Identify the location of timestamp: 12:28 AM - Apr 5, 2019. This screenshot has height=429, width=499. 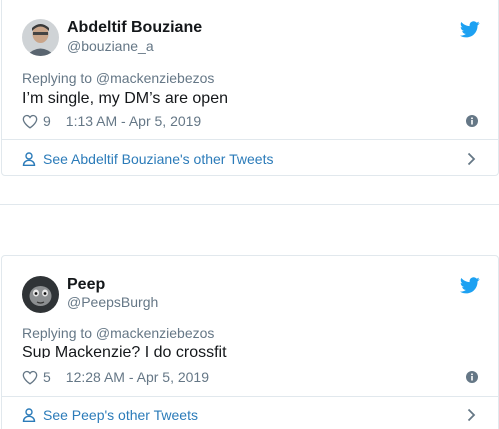
(137, 377).